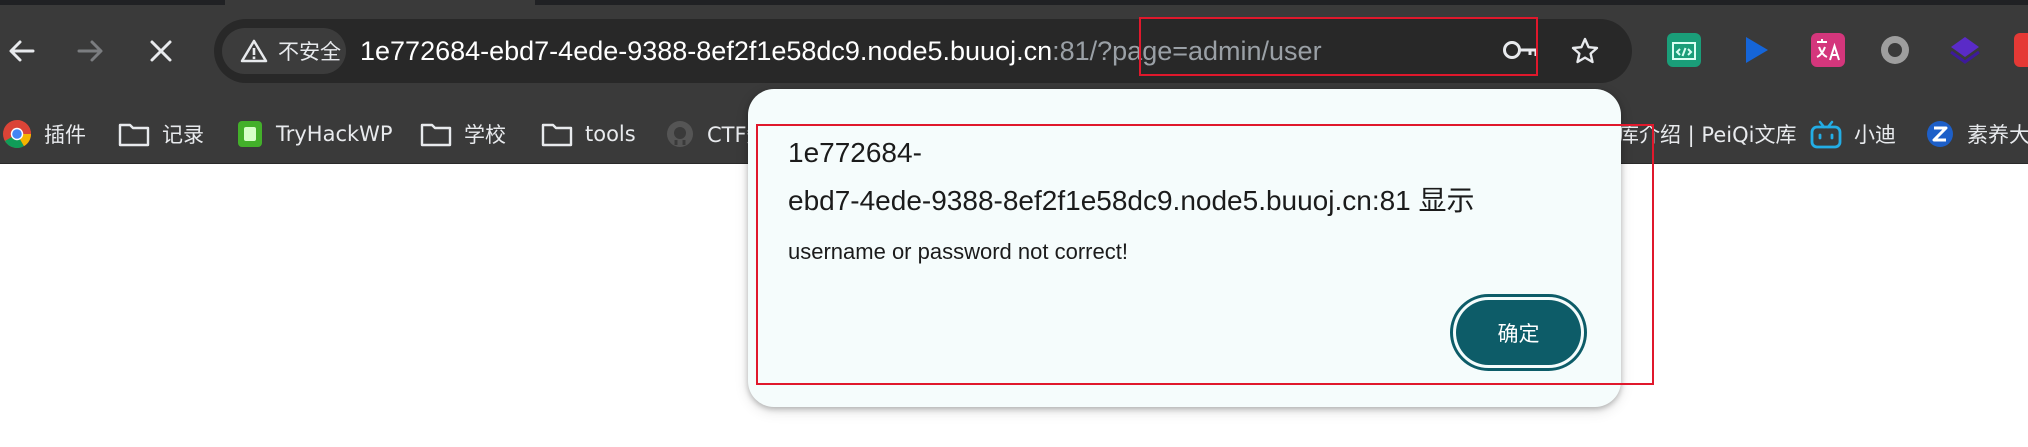  What do you see at coordinates (1997, 135) in the screenshot?
I see `bookmark-label: 素养大赛` at bounding box center [1997, 135].